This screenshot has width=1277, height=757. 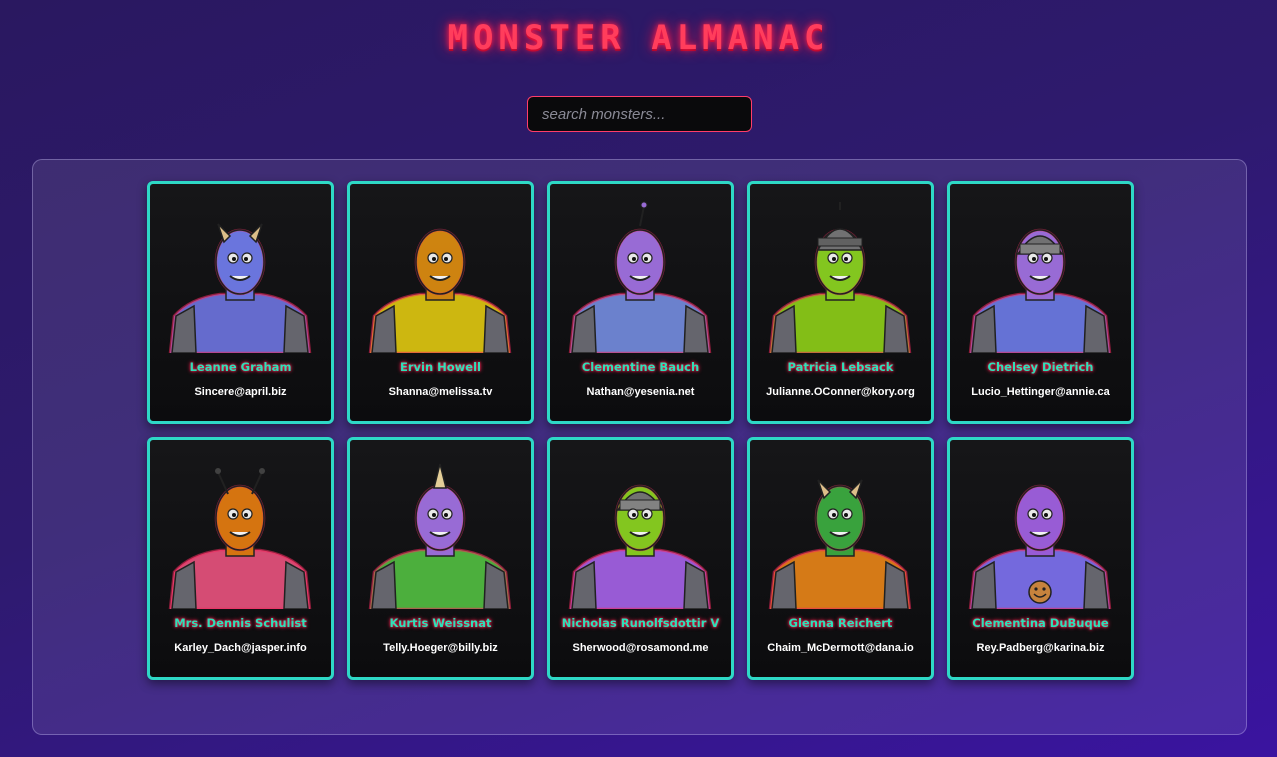 What do you see at coordinates (640, 648) in the screenshot?
I see `monster-email: Sherwood@rosamond.me` at bounding box center [640, 648].